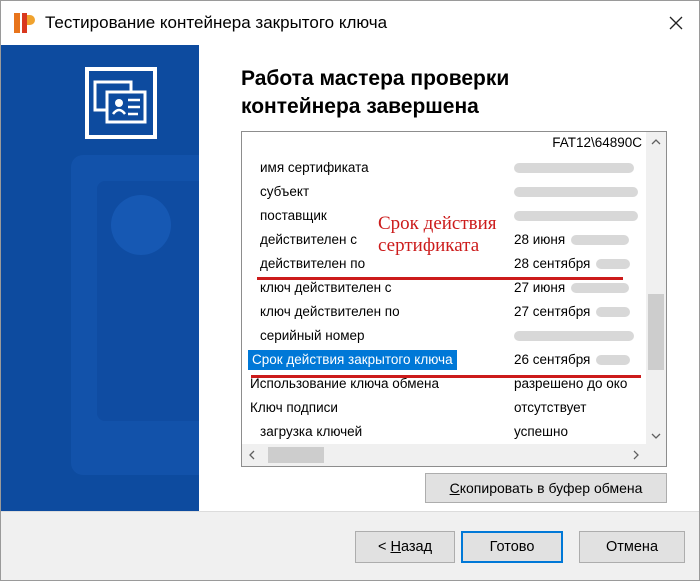 The image size is (700, 581). Describe the element at coordinates (309, 239) in the screenshot. I see `item-name: действителен с` at that location.